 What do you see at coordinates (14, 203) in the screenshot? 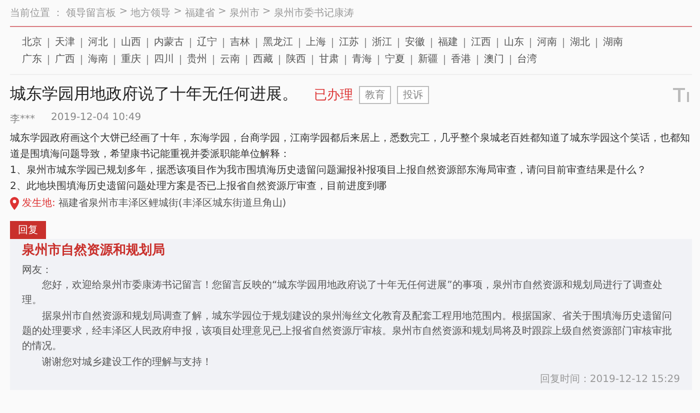
I see `location-pin-icon` at bounding box center [14, 203].